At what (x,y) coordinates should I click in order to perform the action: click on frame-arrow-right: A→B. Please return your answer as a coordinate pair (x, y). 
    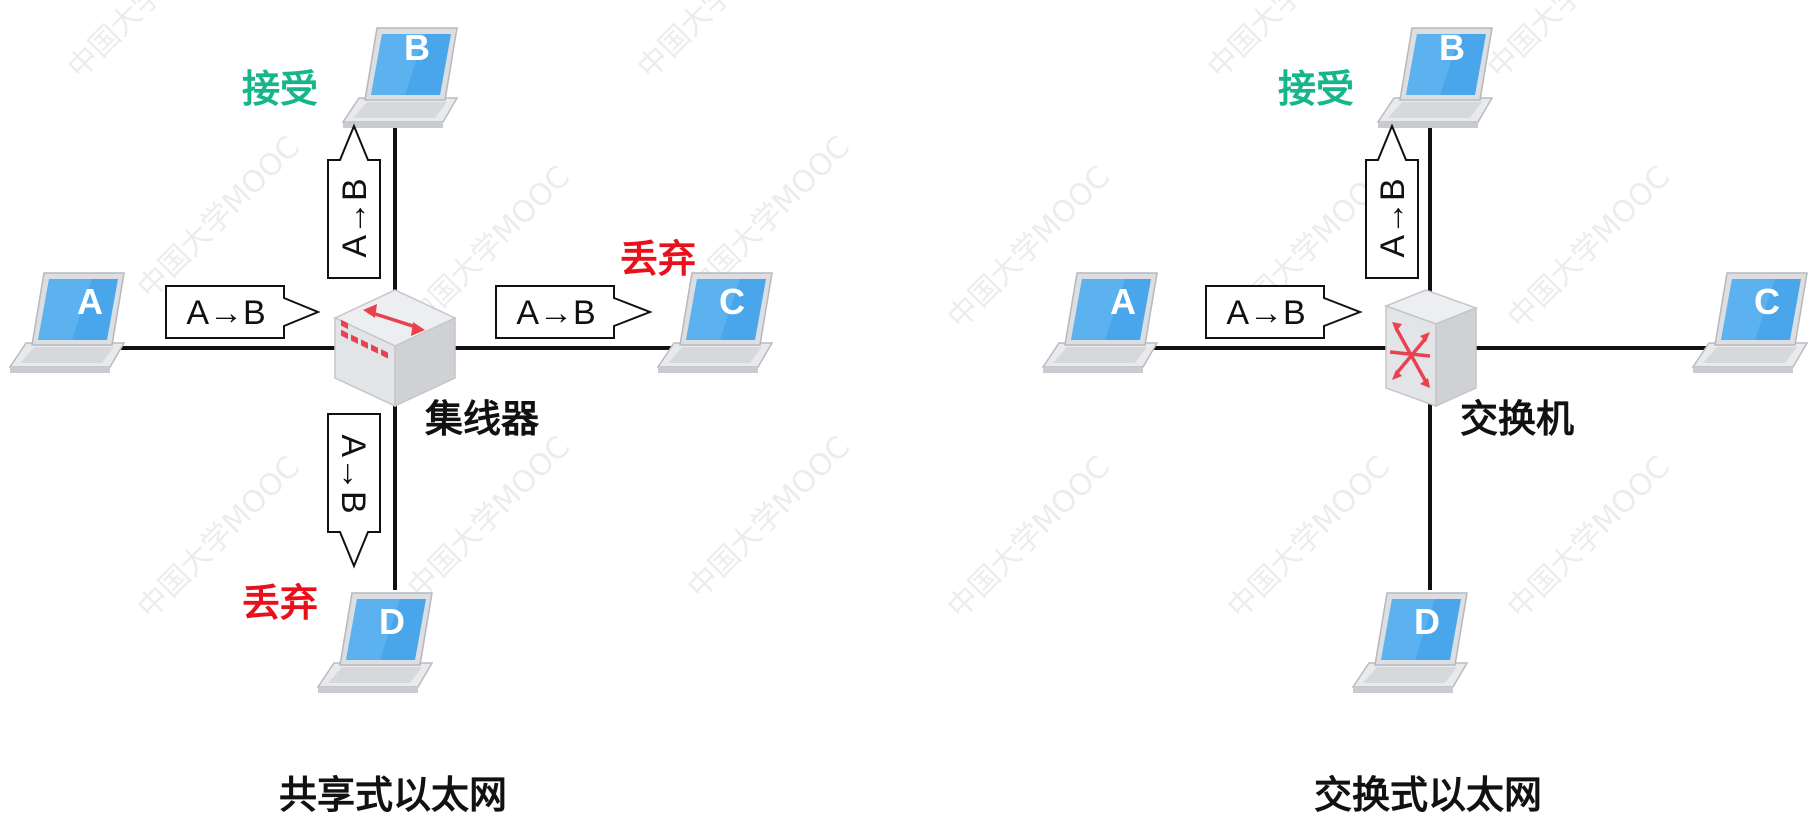
    Looking at the image, I should click on (574, 312).